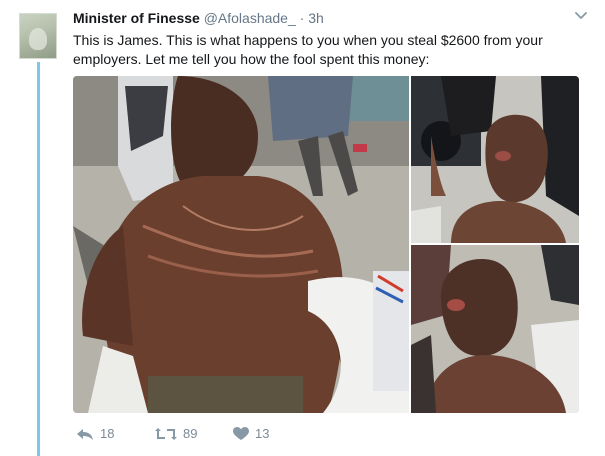 Image resolution: width=605 pixels, height=456 pixels. What do you see at coordinates (316, 18) in the screenshot?
I see `timestamp: 3h` at bounding box center [316, 18].